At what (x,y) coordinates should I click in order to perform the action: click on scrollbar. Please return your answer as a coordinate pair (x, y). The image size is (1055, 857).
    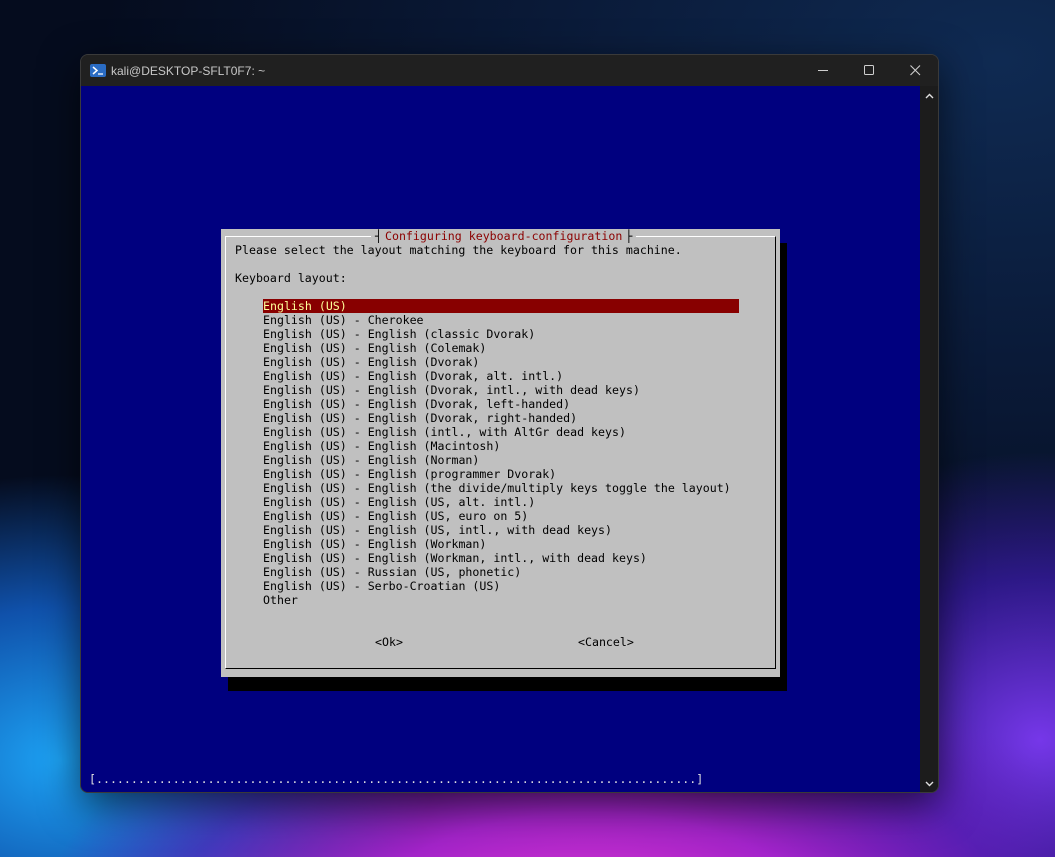
    Looking at the image, I should click on (929, 439).